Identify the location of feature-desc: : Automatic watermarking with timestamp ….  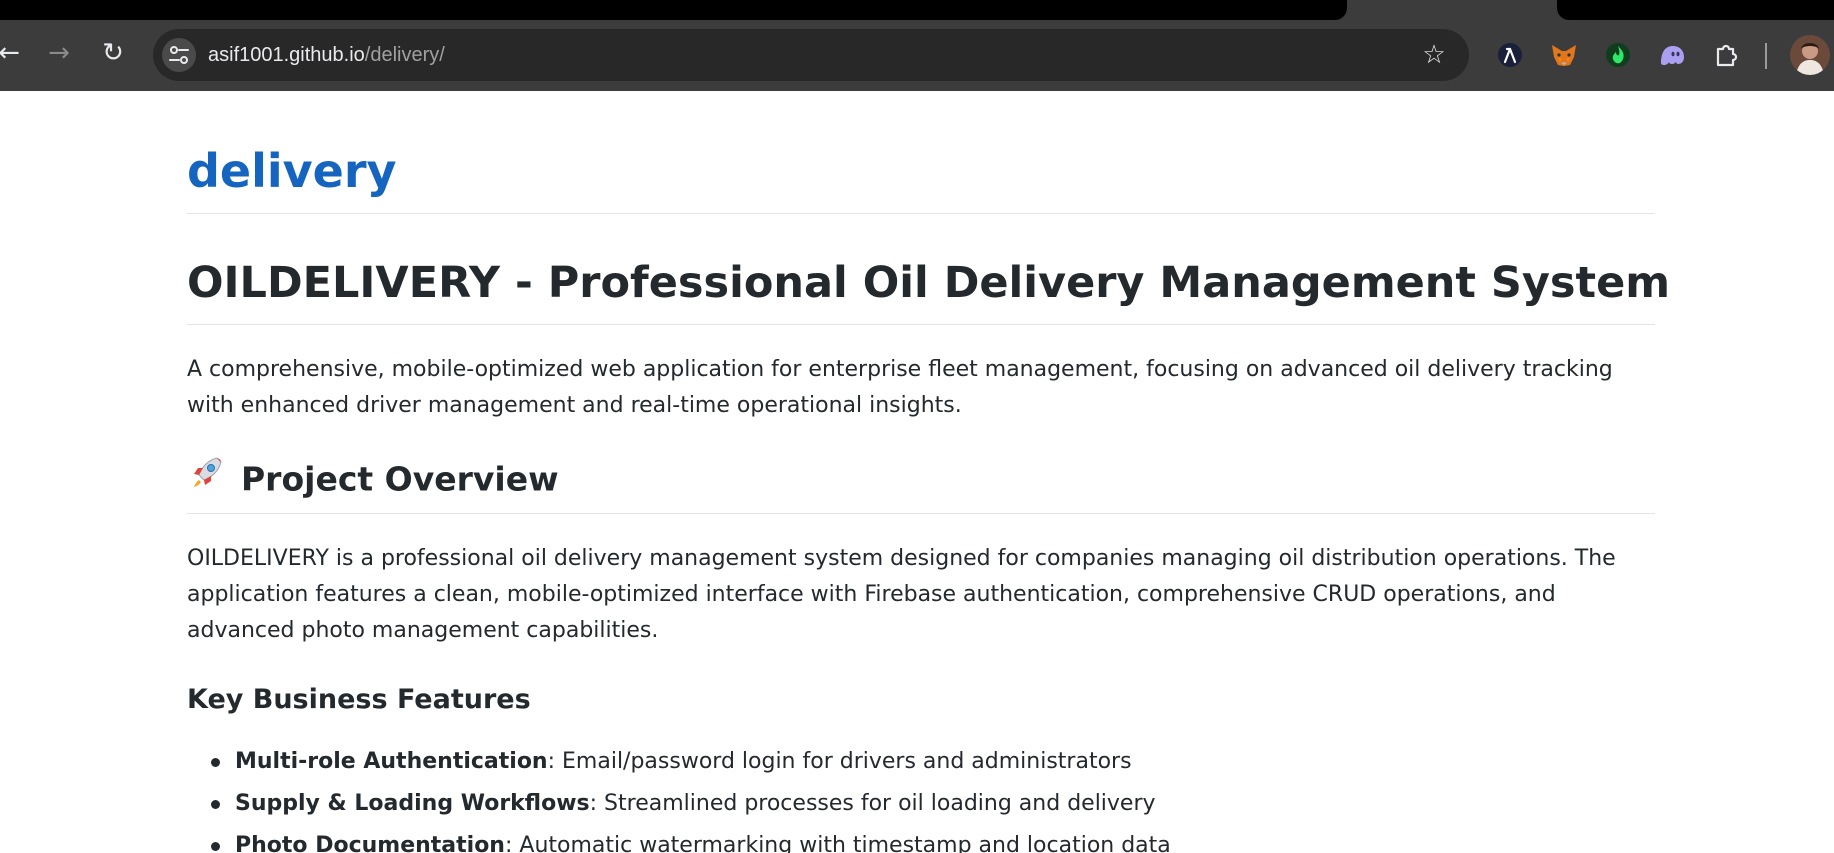
(837, 843).